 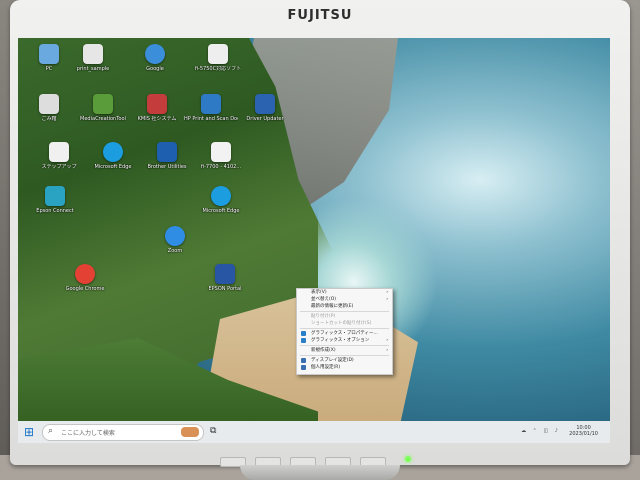 I want to click on installer-icon, so click(x=103, y=104).